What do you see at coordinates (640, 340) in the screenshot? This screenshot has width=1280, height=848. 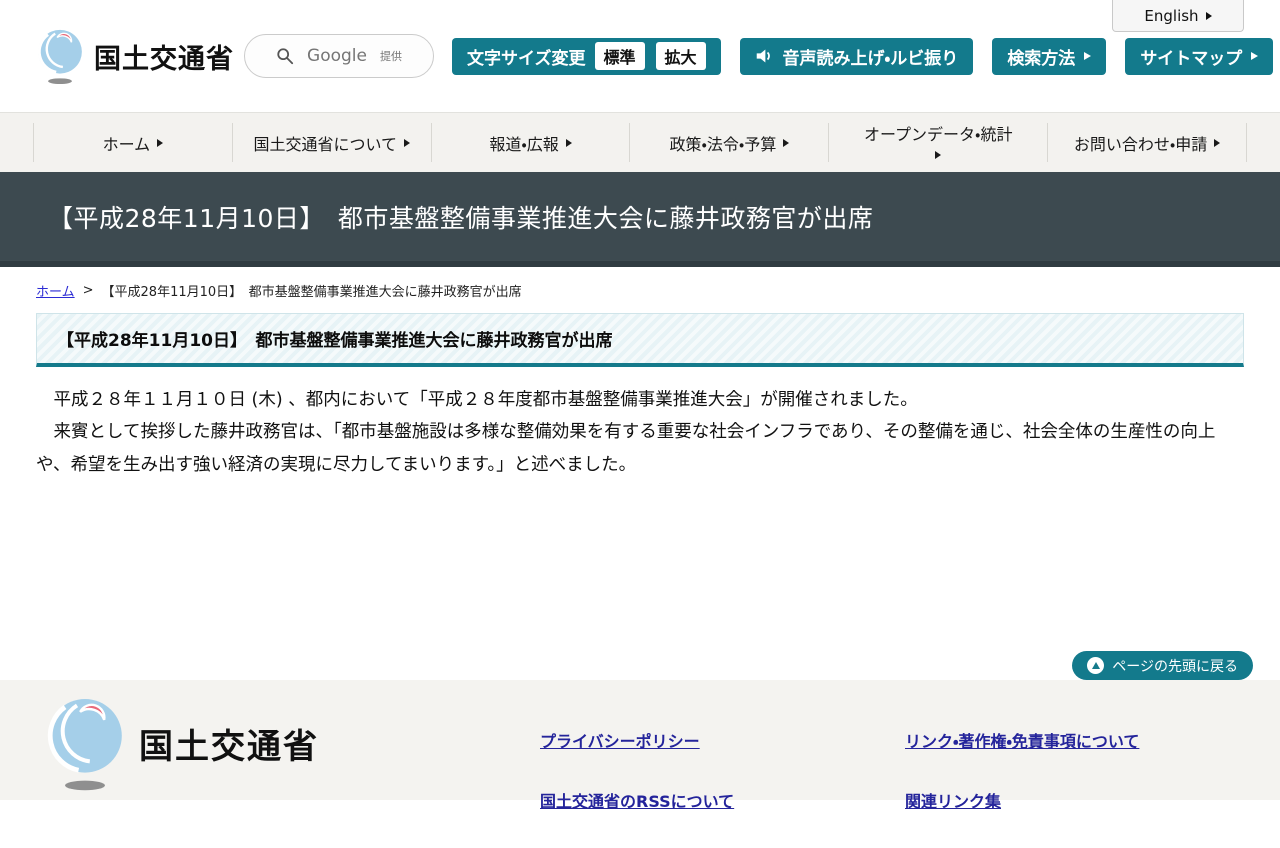 I see `article-heading-box: 【平成28年11月10日】 都市基盤整備事業推進大会に藤井政務官が出席` at bounding box center [640, 340].